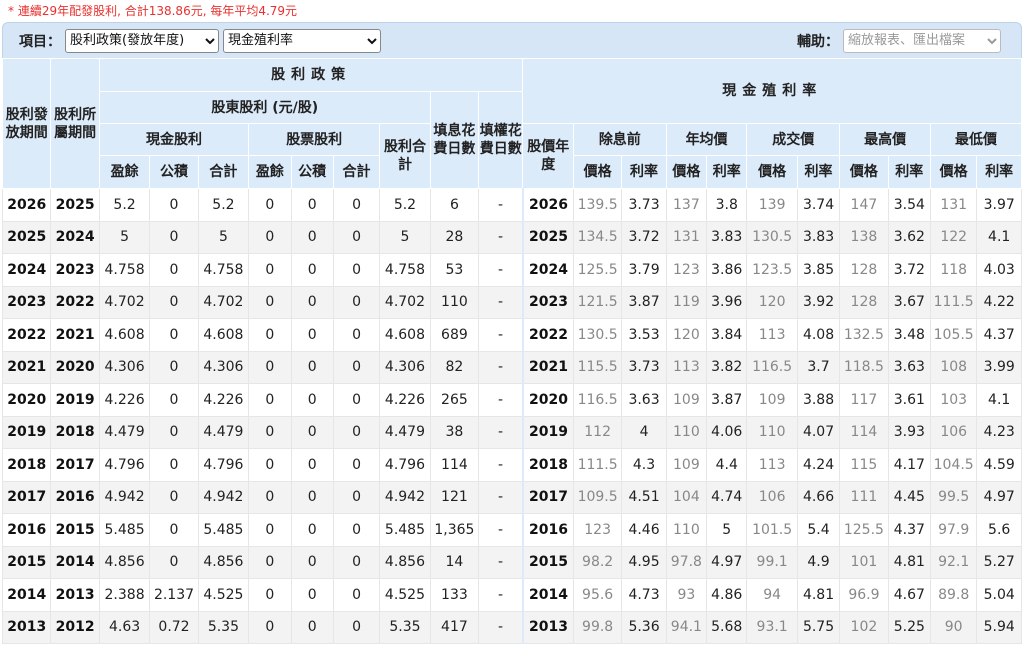  I want to click on cell-r4: 4.81, so click(909, 562).